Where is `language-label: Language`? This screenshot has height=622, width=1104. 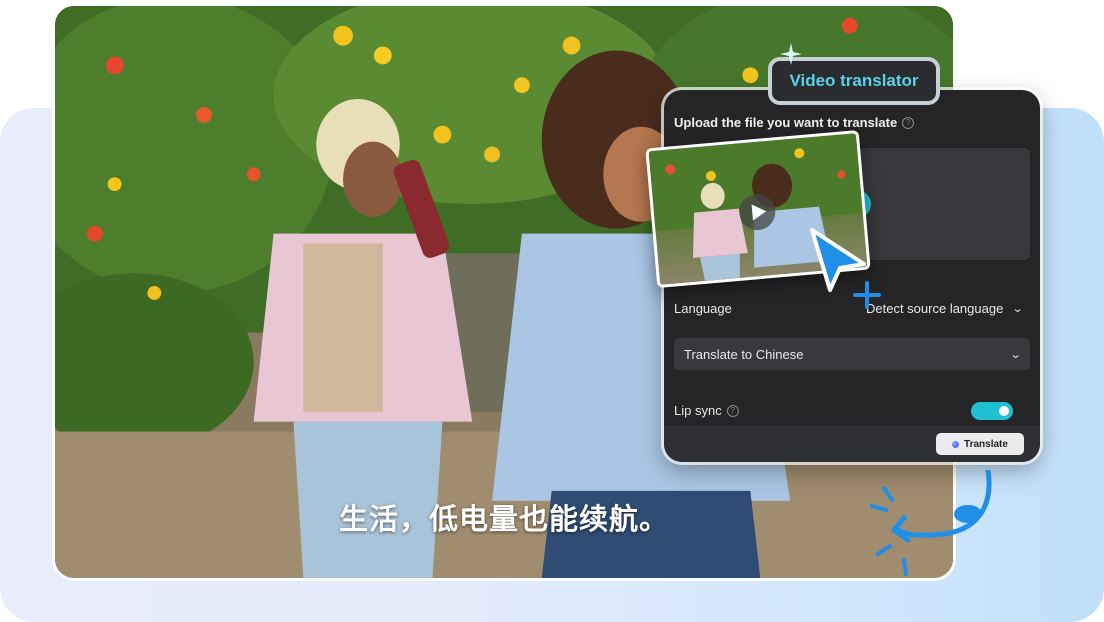 language-label: Language is located at coordinates (703, 308).